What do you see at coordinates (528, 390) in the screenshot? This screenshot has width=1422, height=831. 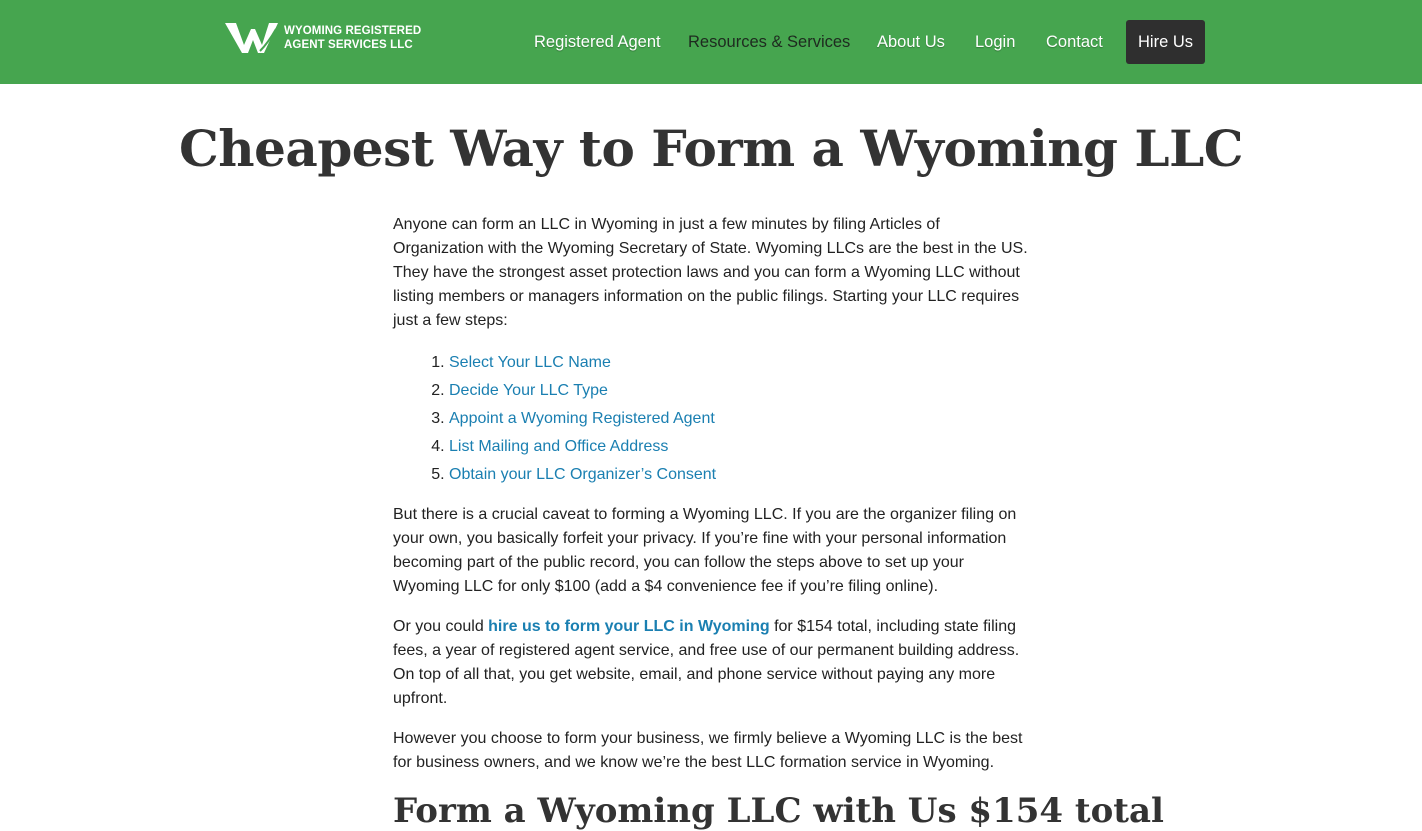 I see `step-link-llc-type: Decide Your LLC Type` at bounding box center [528, 390].